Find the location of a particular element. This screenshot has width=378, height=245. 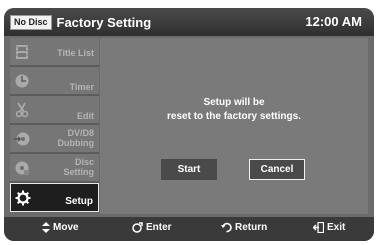

hint-return: Return is located at coordinates (244, 227).